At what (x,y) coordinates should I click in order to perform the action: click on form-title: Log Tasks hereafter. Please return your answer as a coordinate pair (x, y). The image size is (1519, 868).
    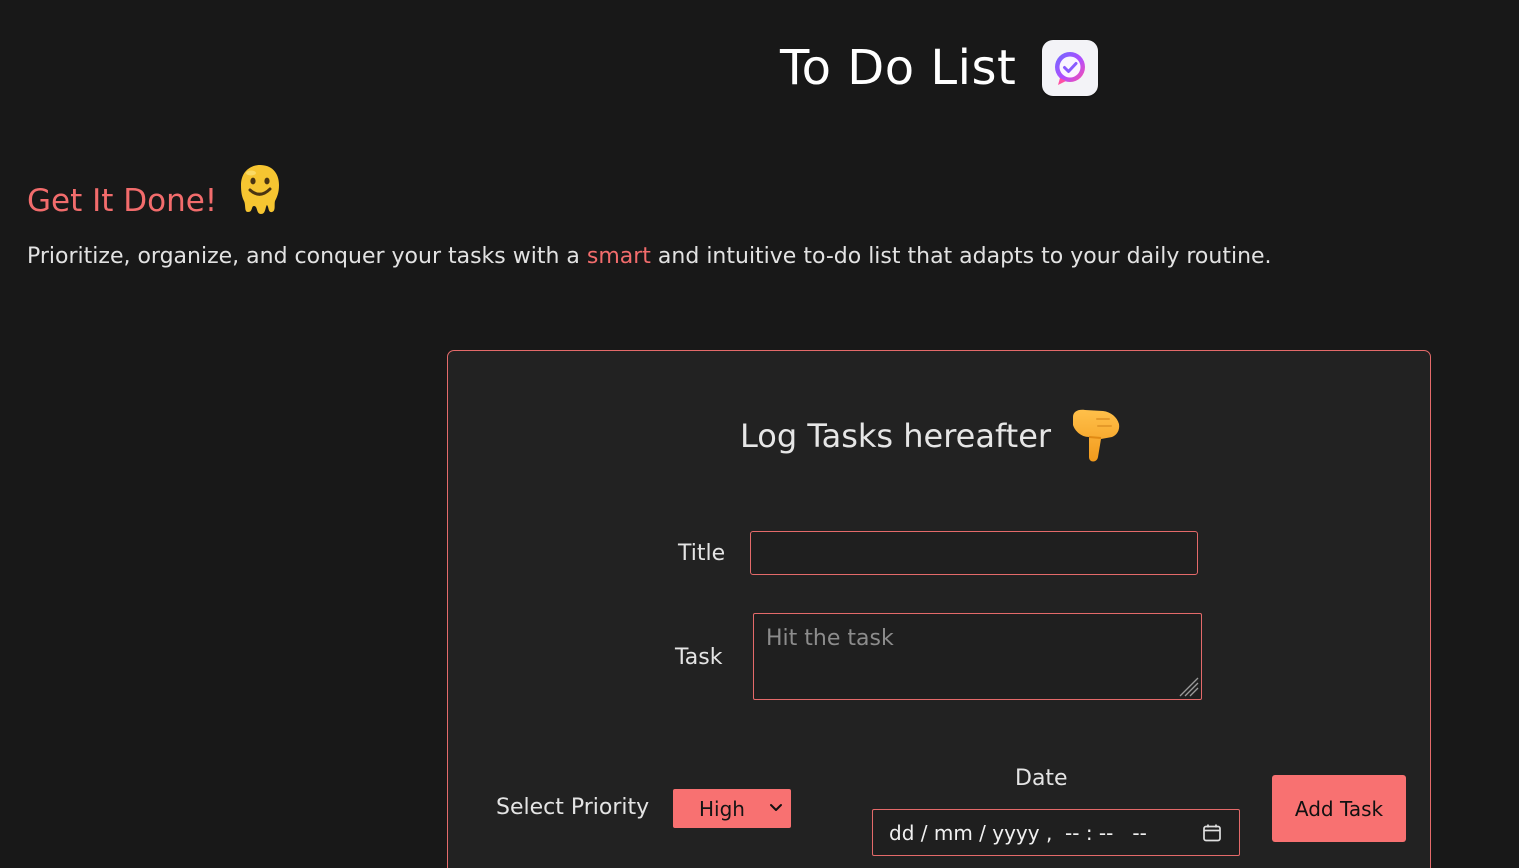
    Looking at the image, I should click on (896, 436).